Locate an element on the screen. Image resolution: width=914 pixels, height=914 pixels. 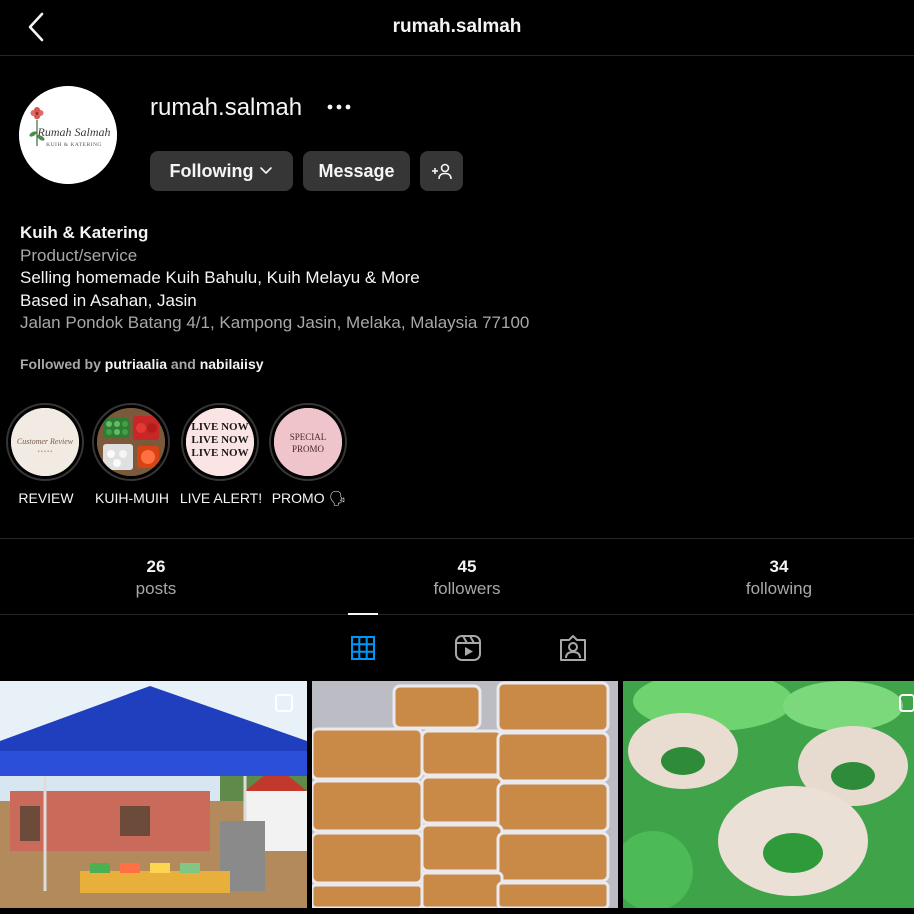
following-button: Following is located at coordinates (221, 171).